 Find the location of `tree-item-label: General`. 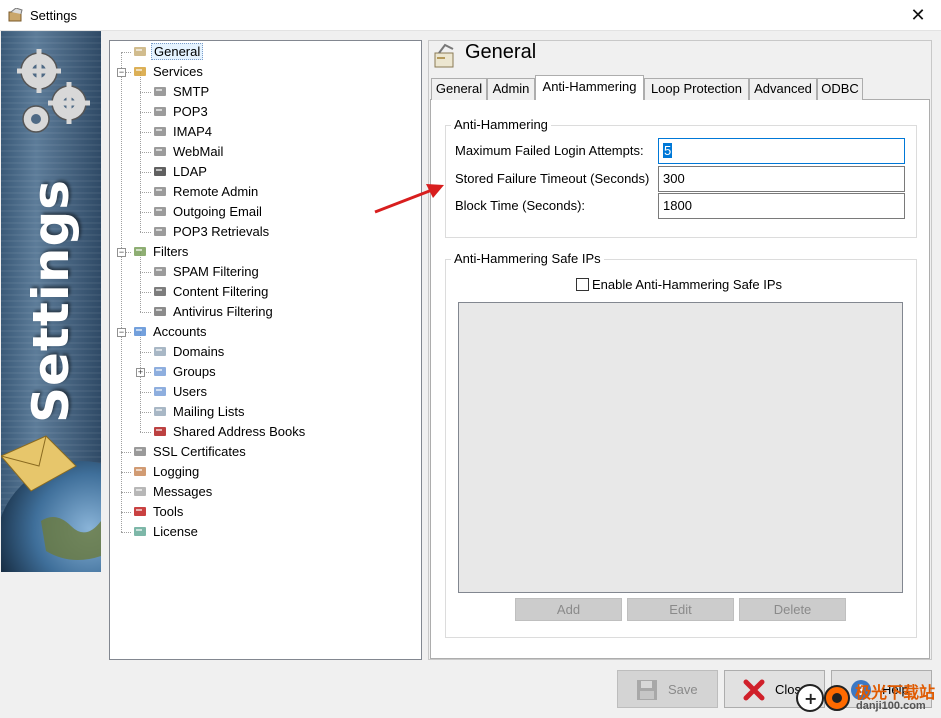

tree-item-label: General is located at coordinates (177, 51).